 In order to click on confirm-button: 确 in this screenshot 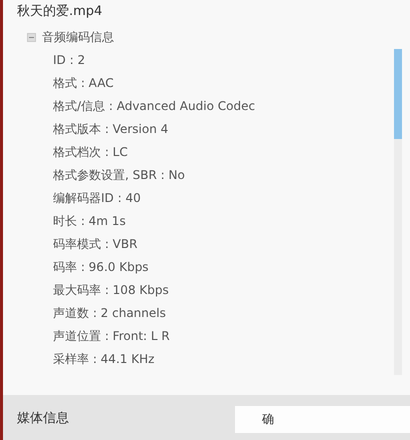, I will do `click(322, 419)`.